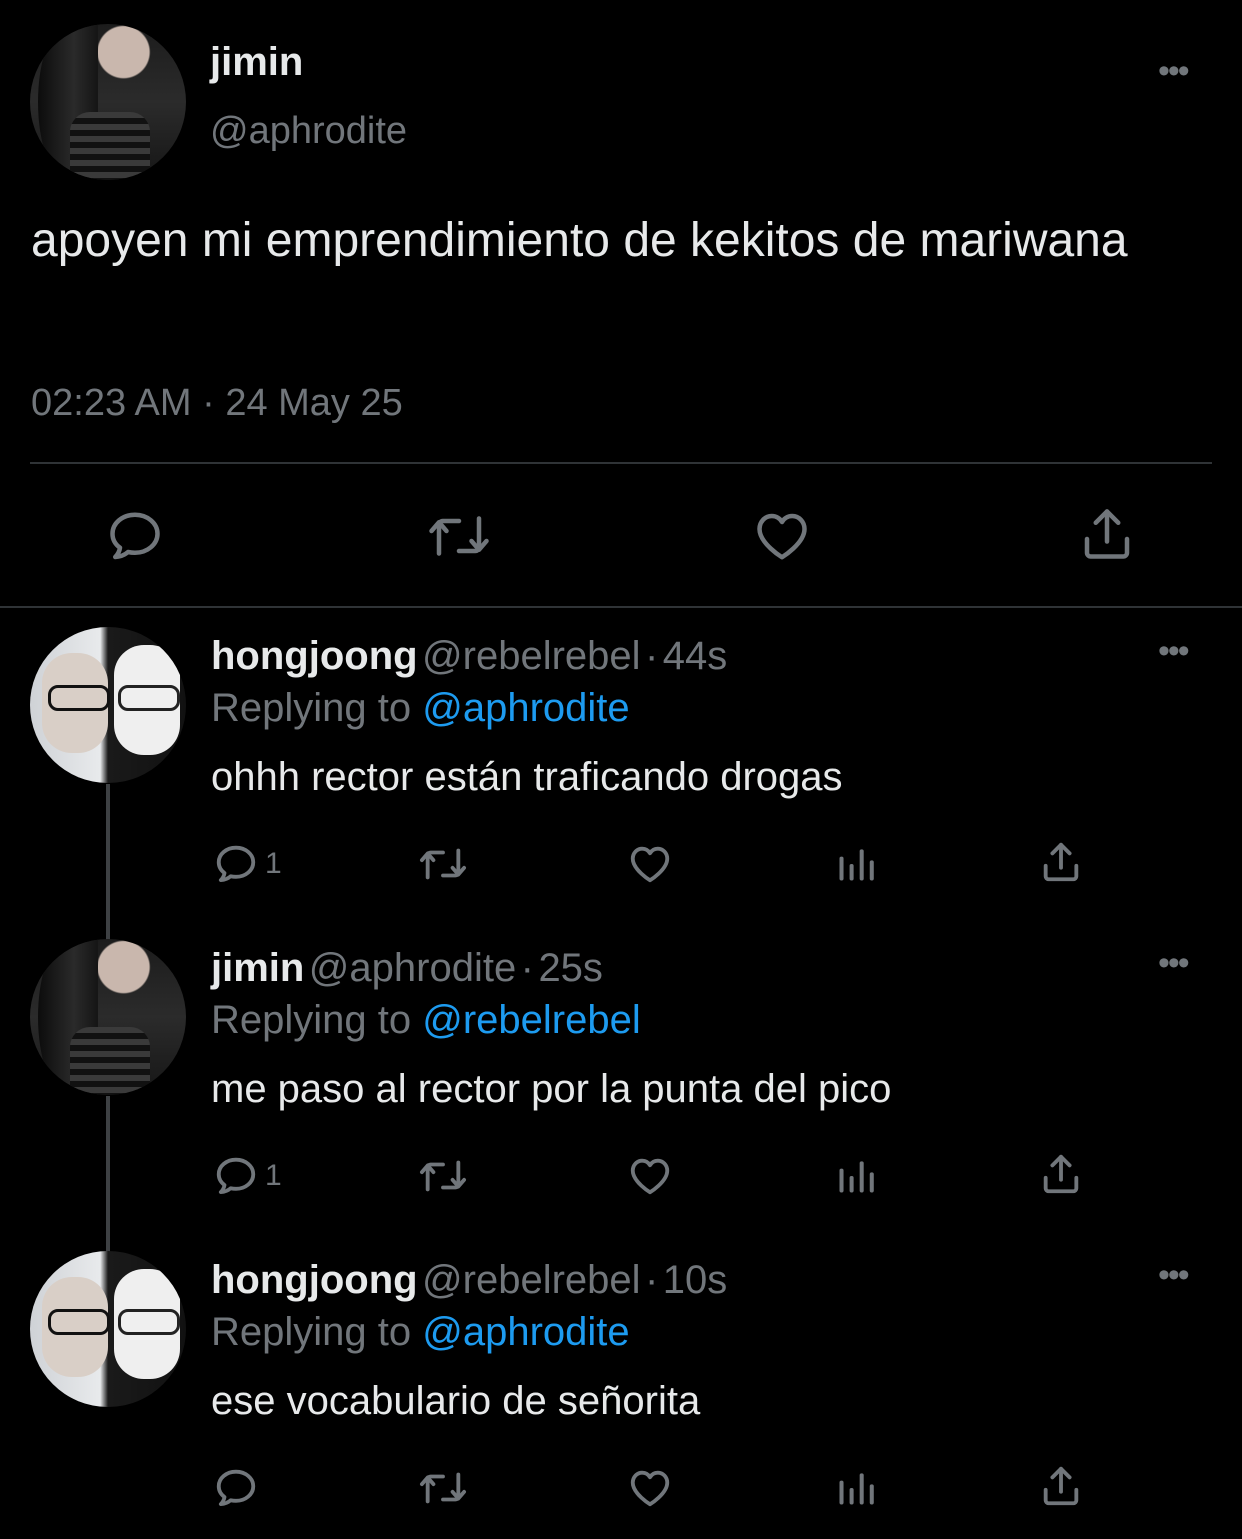 The image size is (1242, 1539). I want to click on reply-text: ese vocabulario de señorita, so click(456, 1401).